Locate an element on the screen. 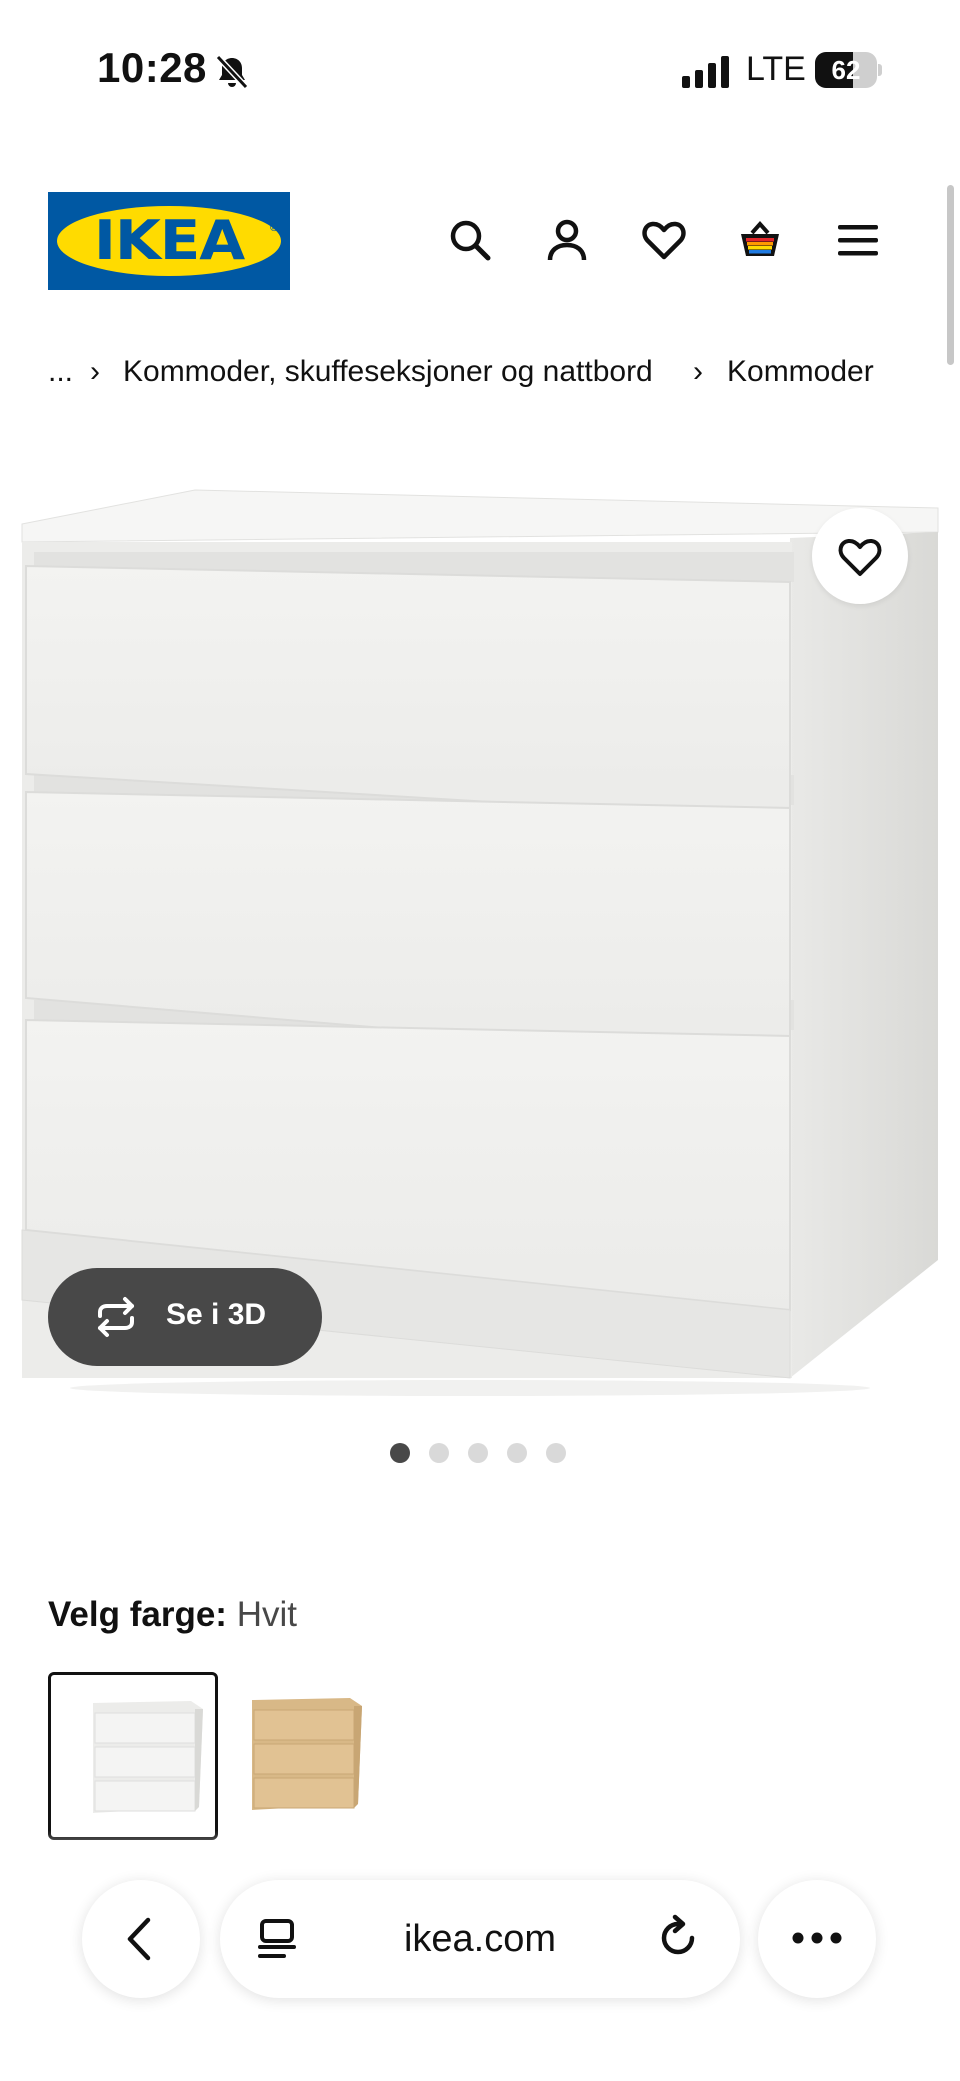 This screenshot has width=960, height=2081. address-bar: ikea.com is located at coordinates (480, 1939).